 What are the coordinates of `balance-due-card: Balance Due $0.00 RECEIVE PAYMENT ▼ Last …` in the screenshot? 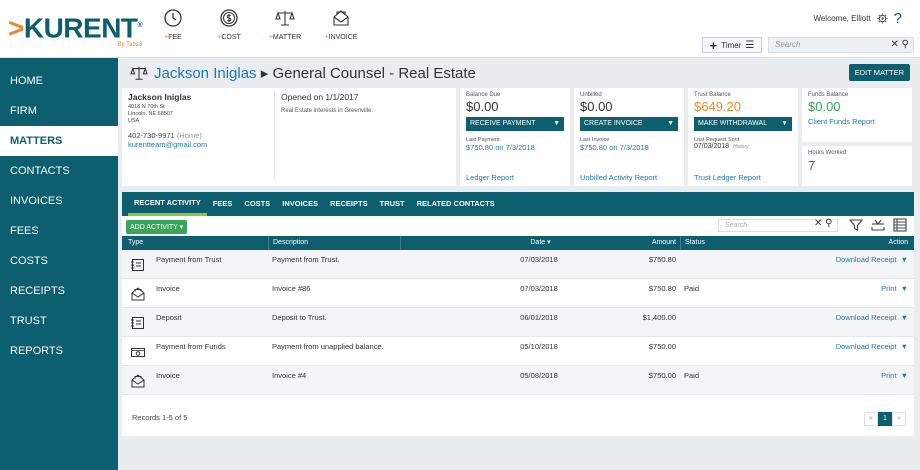 It's located at (515, 137).